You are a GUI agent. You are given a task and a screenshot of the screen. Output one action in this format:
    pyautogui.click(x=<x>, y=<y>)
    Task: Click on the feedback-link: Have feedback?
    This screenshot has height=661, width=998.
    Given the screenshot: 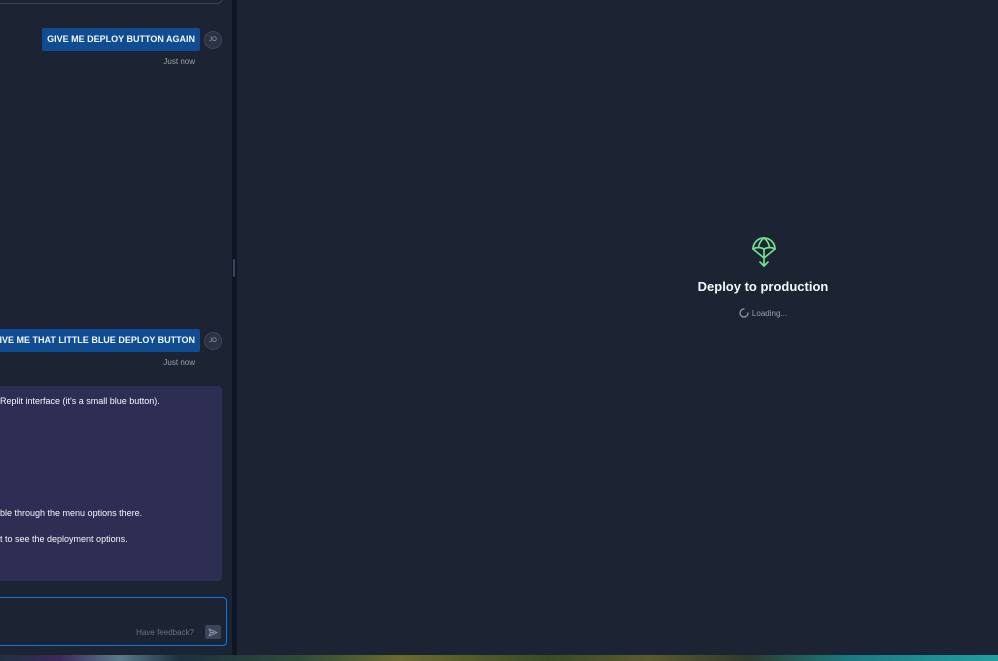 What is the action you would take?
    pyautogui.click(x=165, y=632)
    